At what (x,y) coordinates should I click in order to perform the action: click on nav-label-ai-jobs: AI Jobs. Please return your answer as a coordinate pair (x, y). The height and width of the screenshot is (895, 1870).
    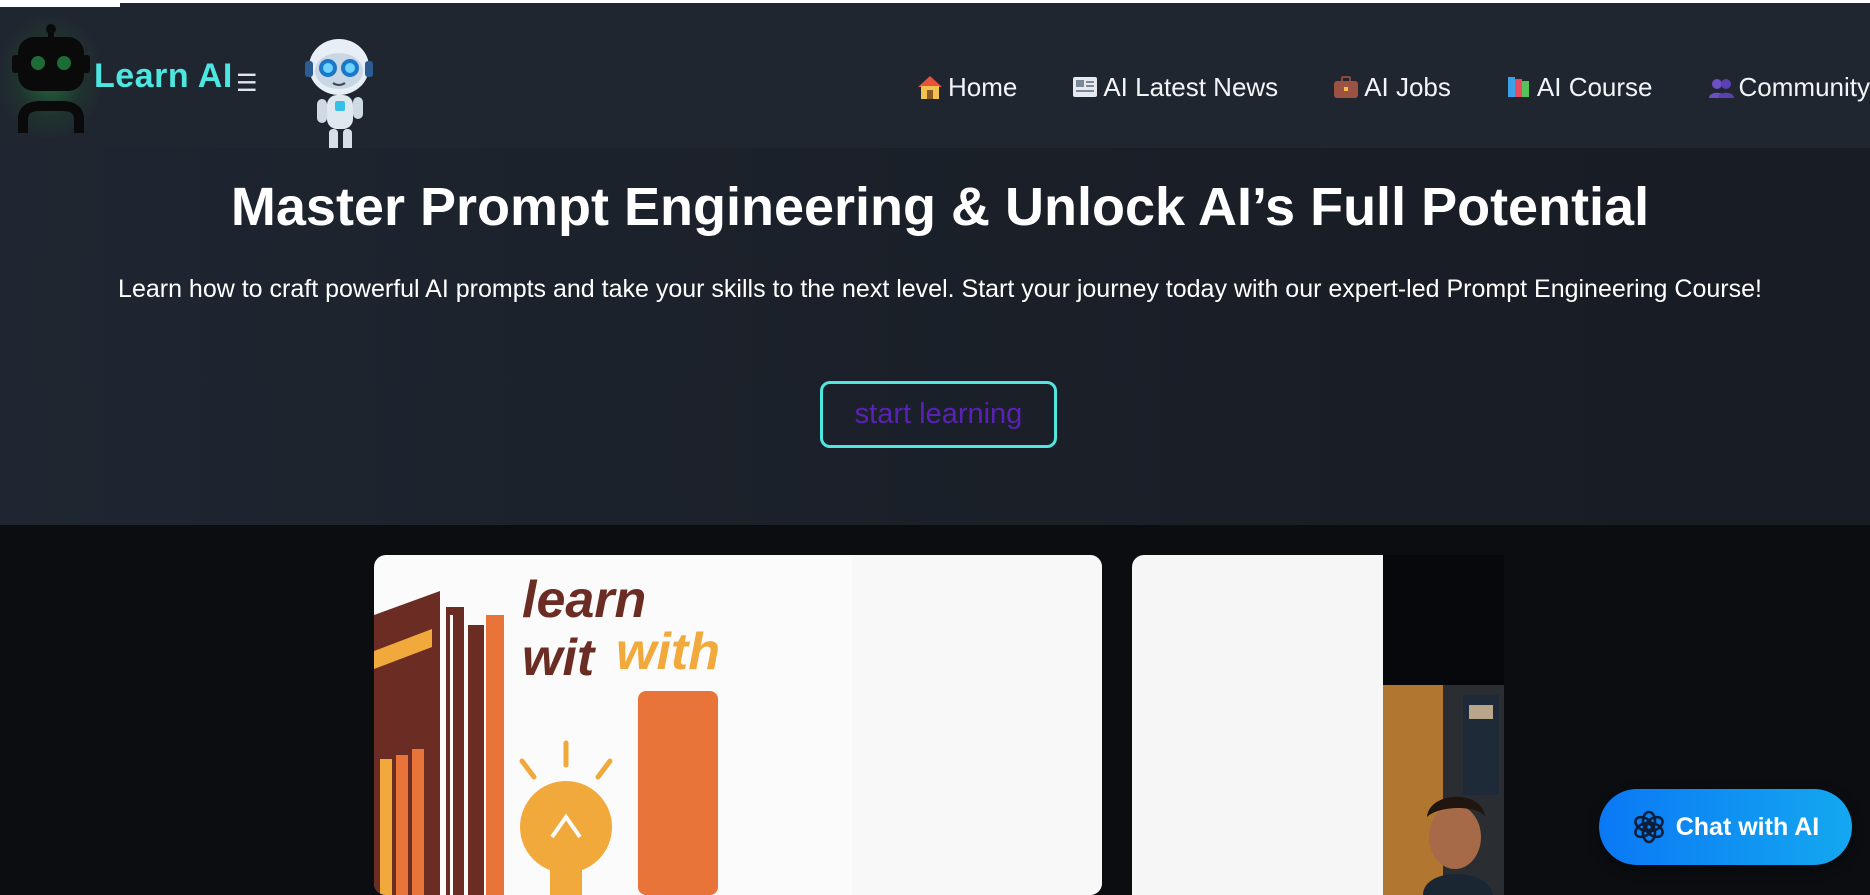
    Looking at the image, I should click on (1407, 86).